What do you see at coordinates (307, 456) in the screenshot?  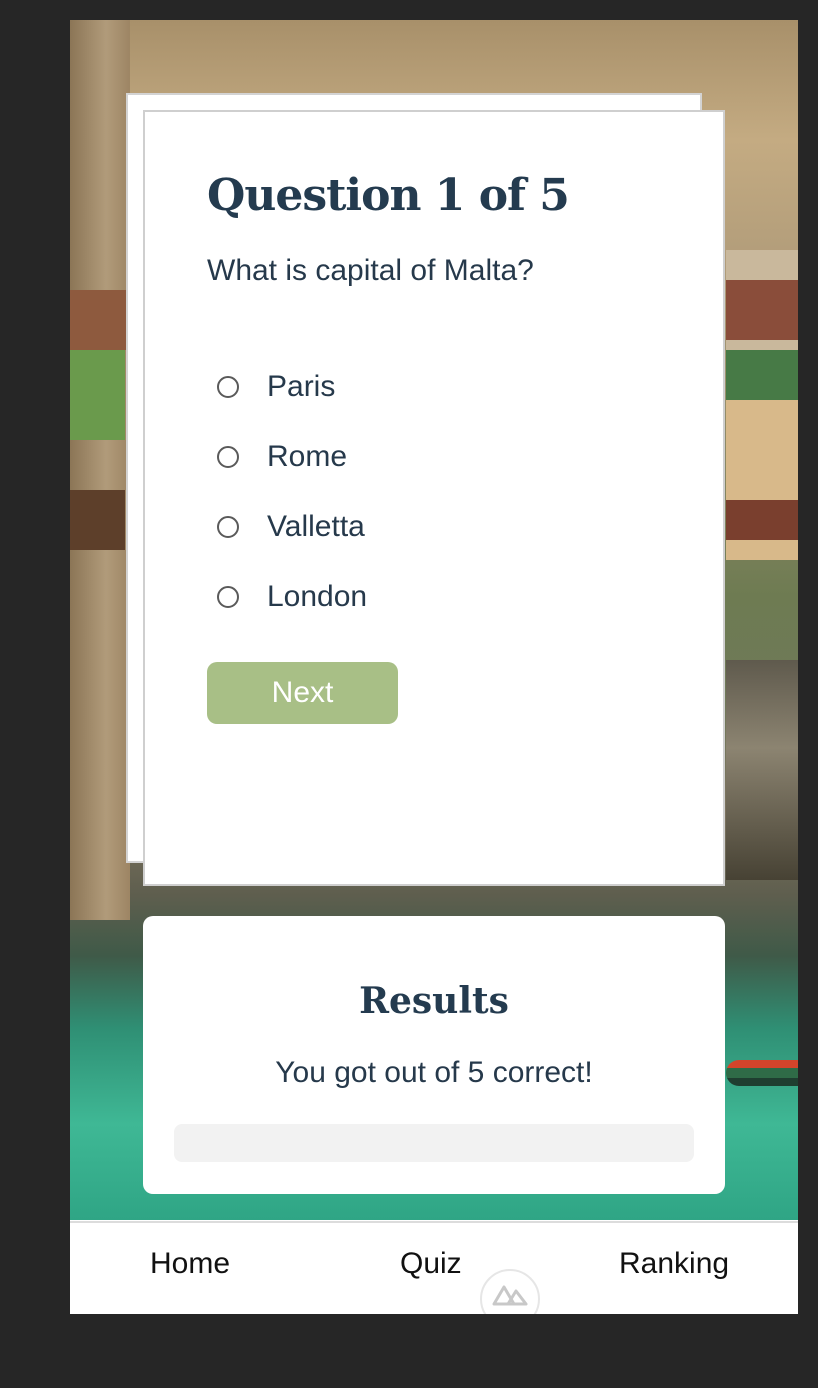 I see `answer-label: Rome` at bounding box center [307, 456].